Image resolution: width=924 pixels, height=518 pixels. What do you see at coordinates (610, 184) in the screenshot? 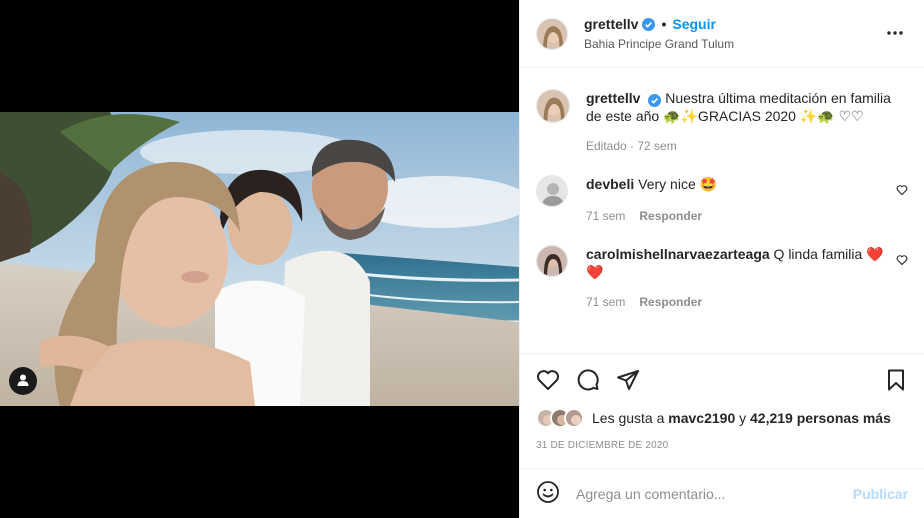
I see `comment-author: devbeli` at bounding box center [610, 184].